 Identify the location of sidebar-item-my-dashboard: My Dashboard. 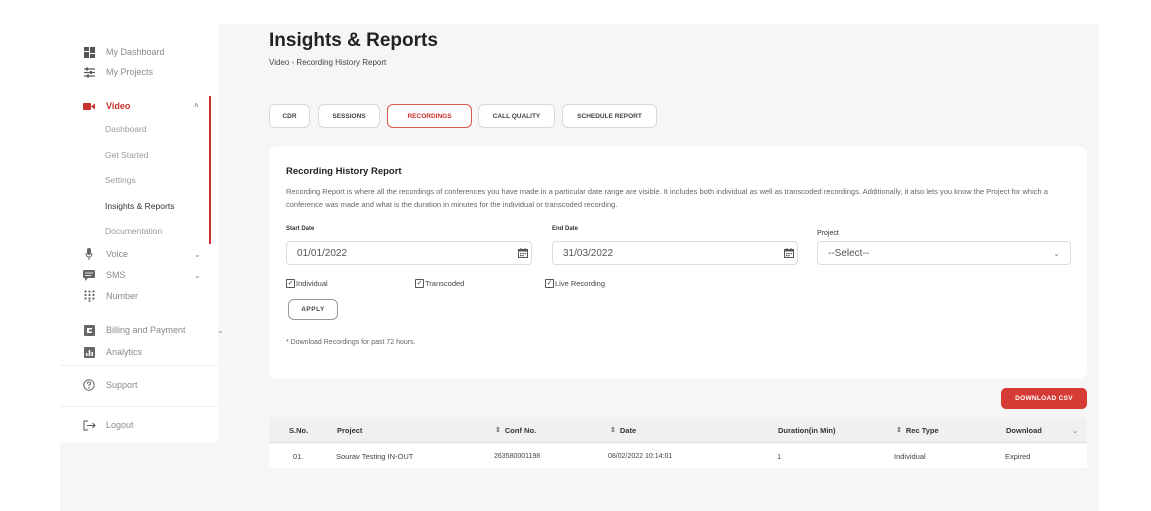
(123, 52).